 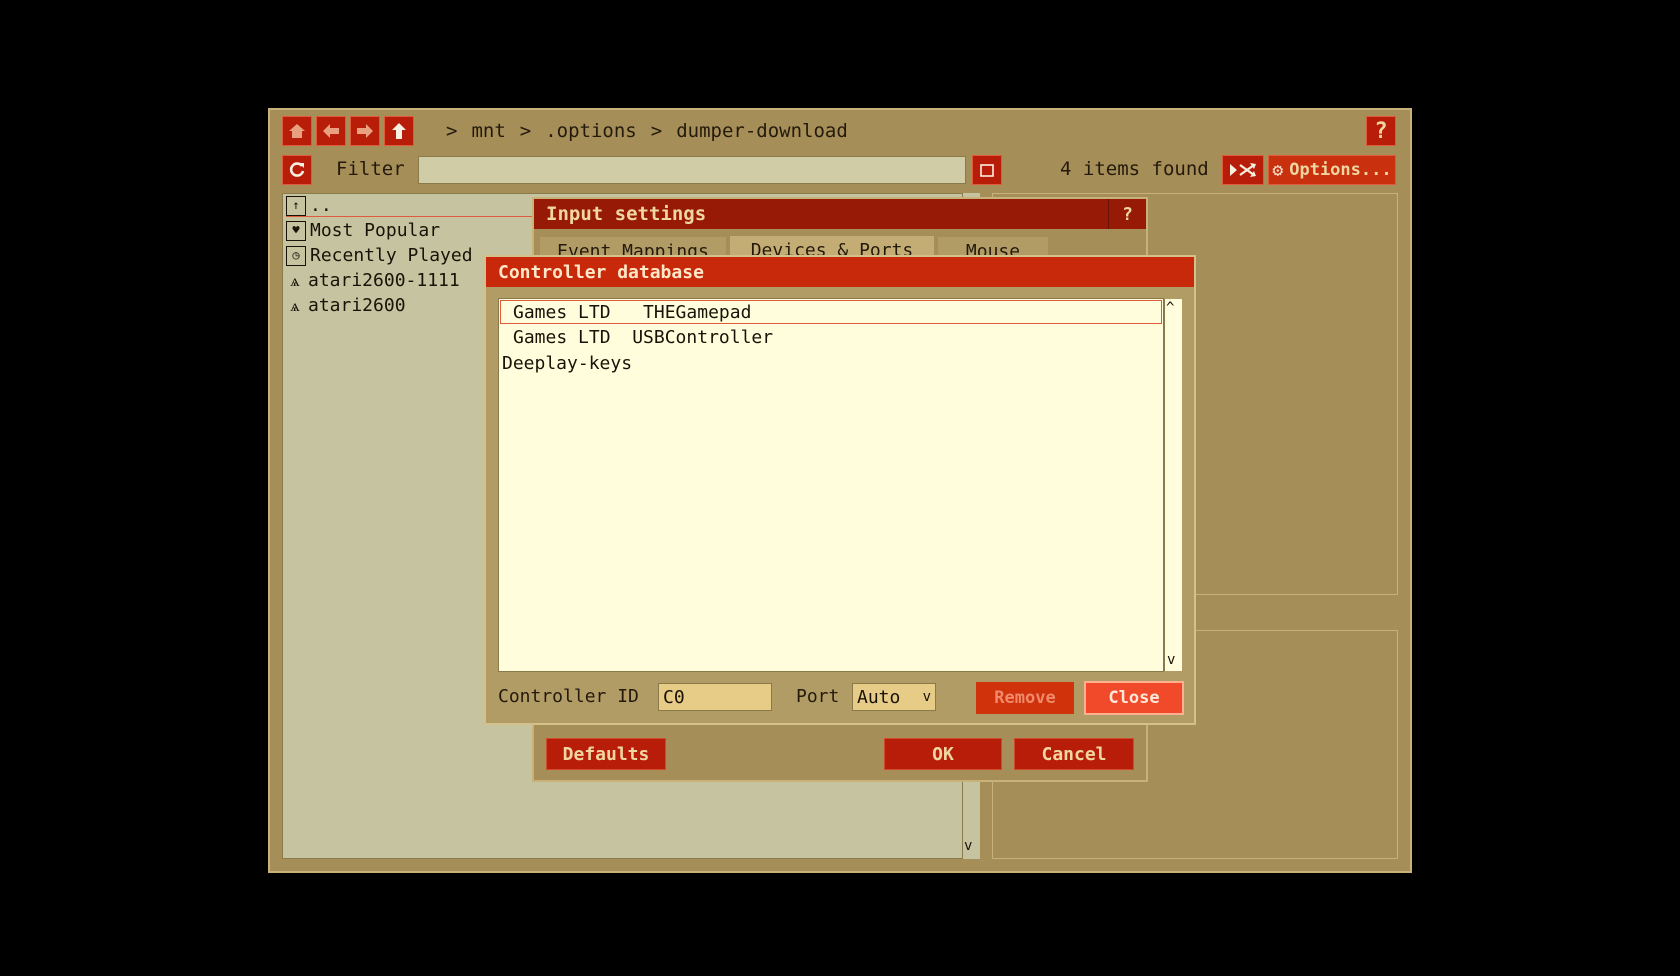 I want to click on reload-icon, so click(x=297, y=169).